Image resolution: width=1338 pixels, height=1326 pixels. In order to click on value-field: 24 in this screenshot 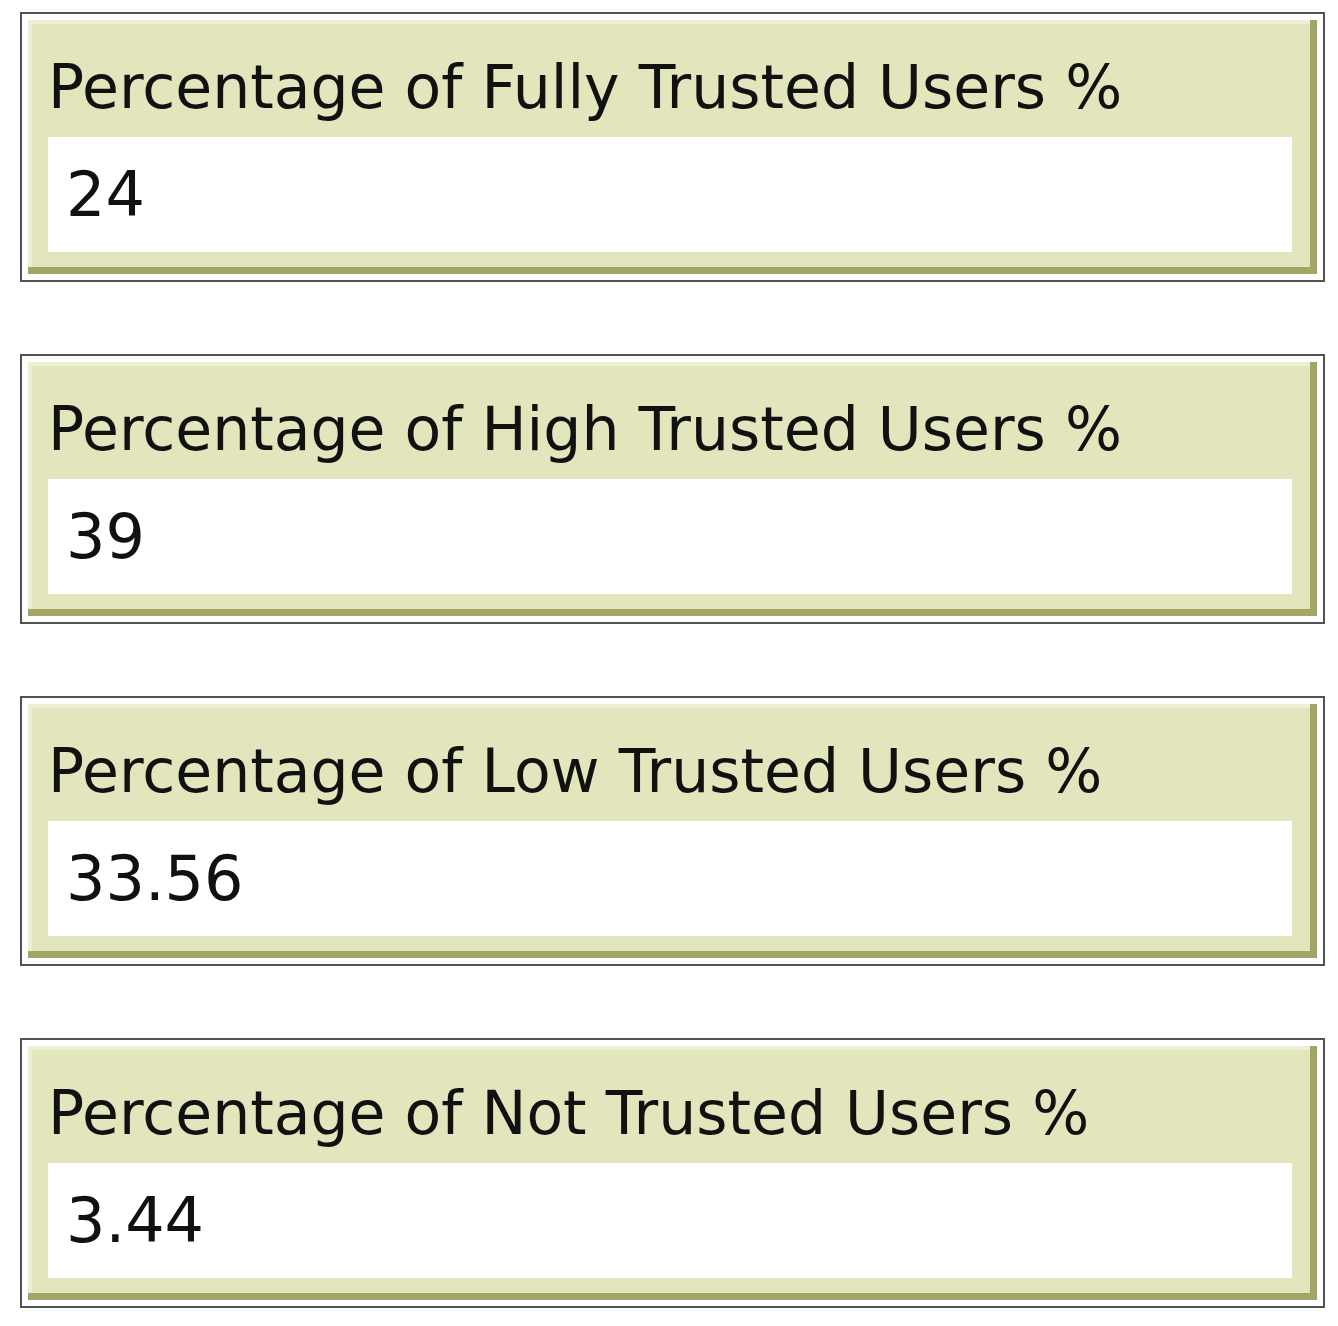, I will do `click(670, 194)`.